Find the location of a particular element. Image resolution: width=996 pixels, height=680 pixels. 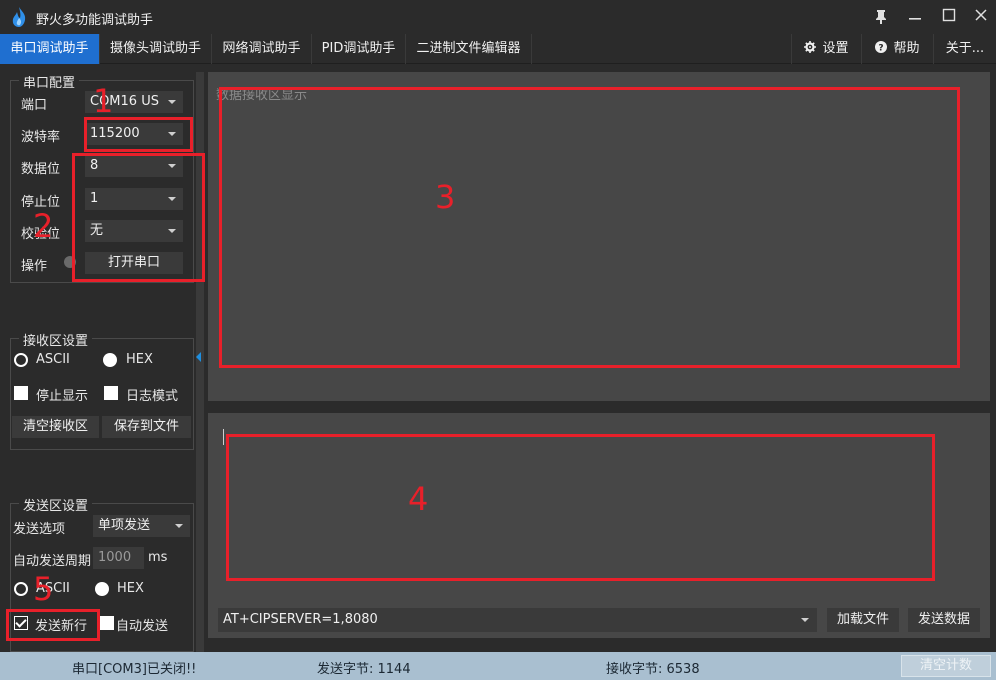

load-file-button: 加载文件 is located at coordinates (863, 620).